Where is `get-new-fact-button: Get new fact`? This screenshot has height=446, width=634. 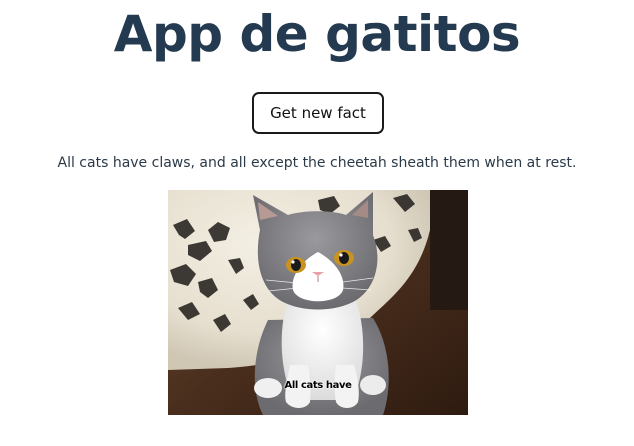 get-new-fact-button: Get new fact is located at coordinates (318, 113).